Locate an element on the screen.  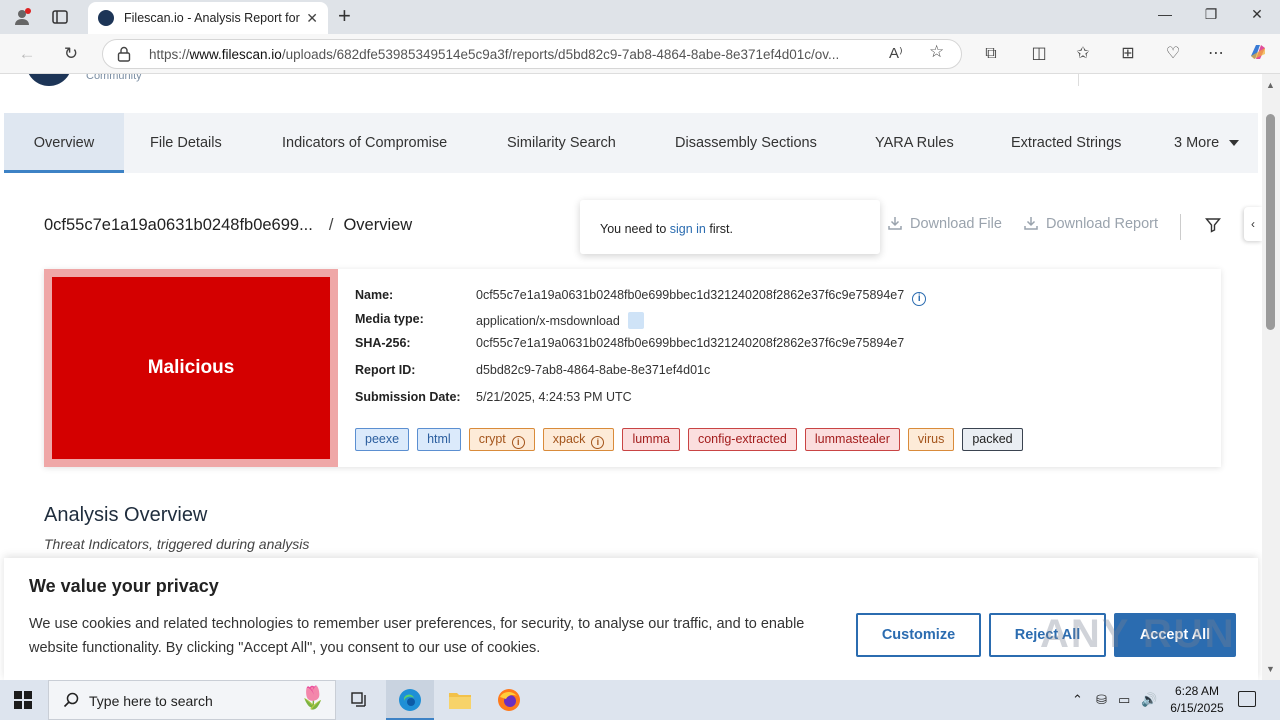
read-aloud-icon: A⁾ is located at coordinates (896, 53).